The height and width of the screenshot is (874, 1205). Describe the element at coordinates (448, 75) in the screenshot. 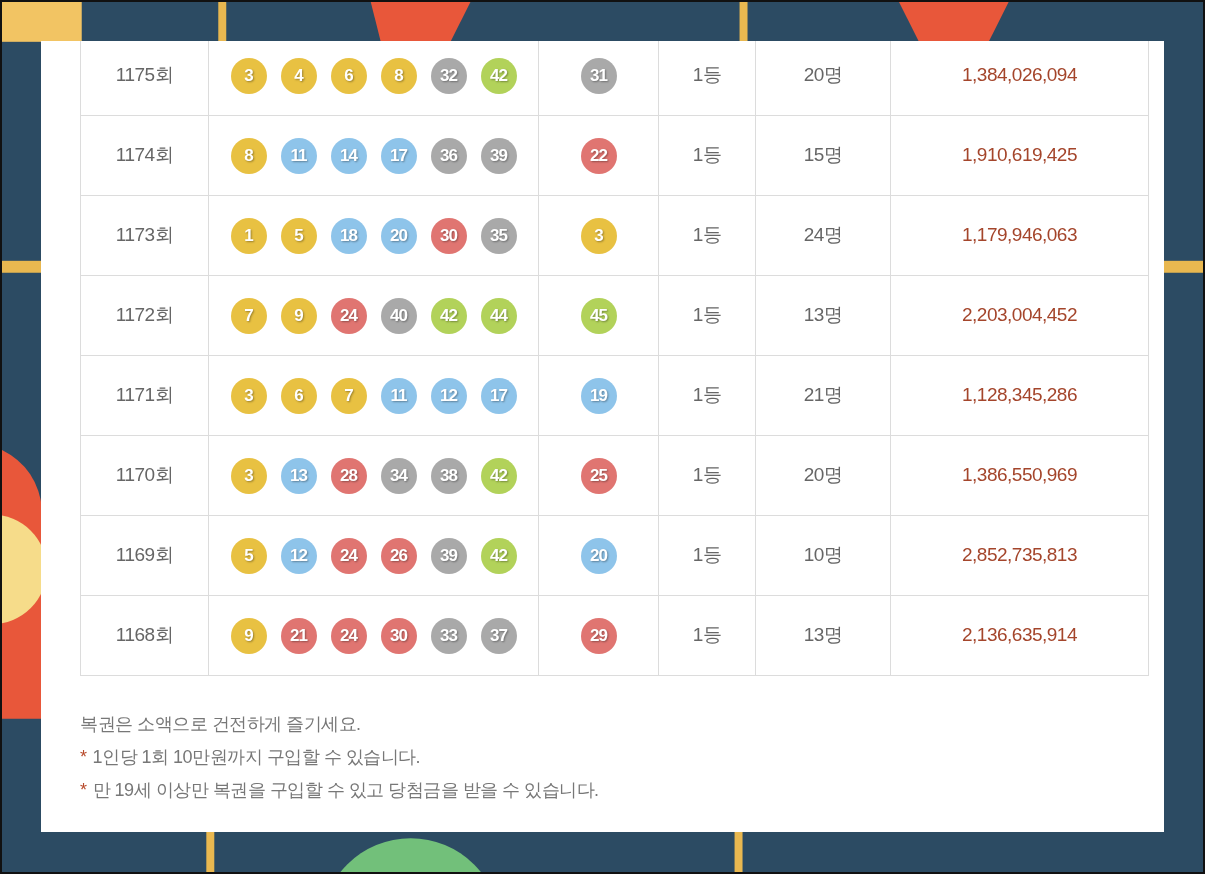

I see `number-ball: 32` at that location.